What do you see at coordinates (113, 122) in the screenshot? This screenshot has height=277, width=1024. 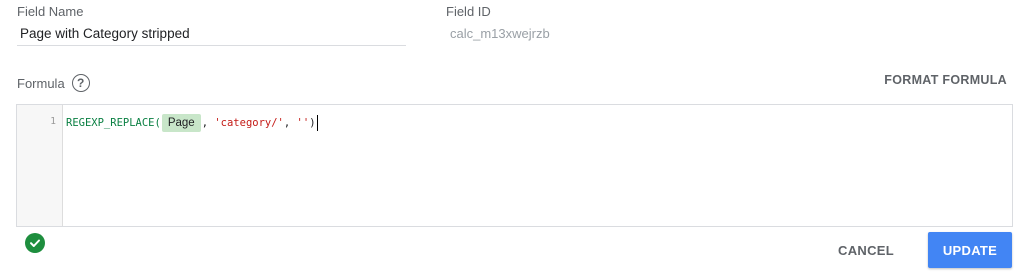 I see `function-name: REGEXP_REPLACE(` at bounding box center [113, 122].